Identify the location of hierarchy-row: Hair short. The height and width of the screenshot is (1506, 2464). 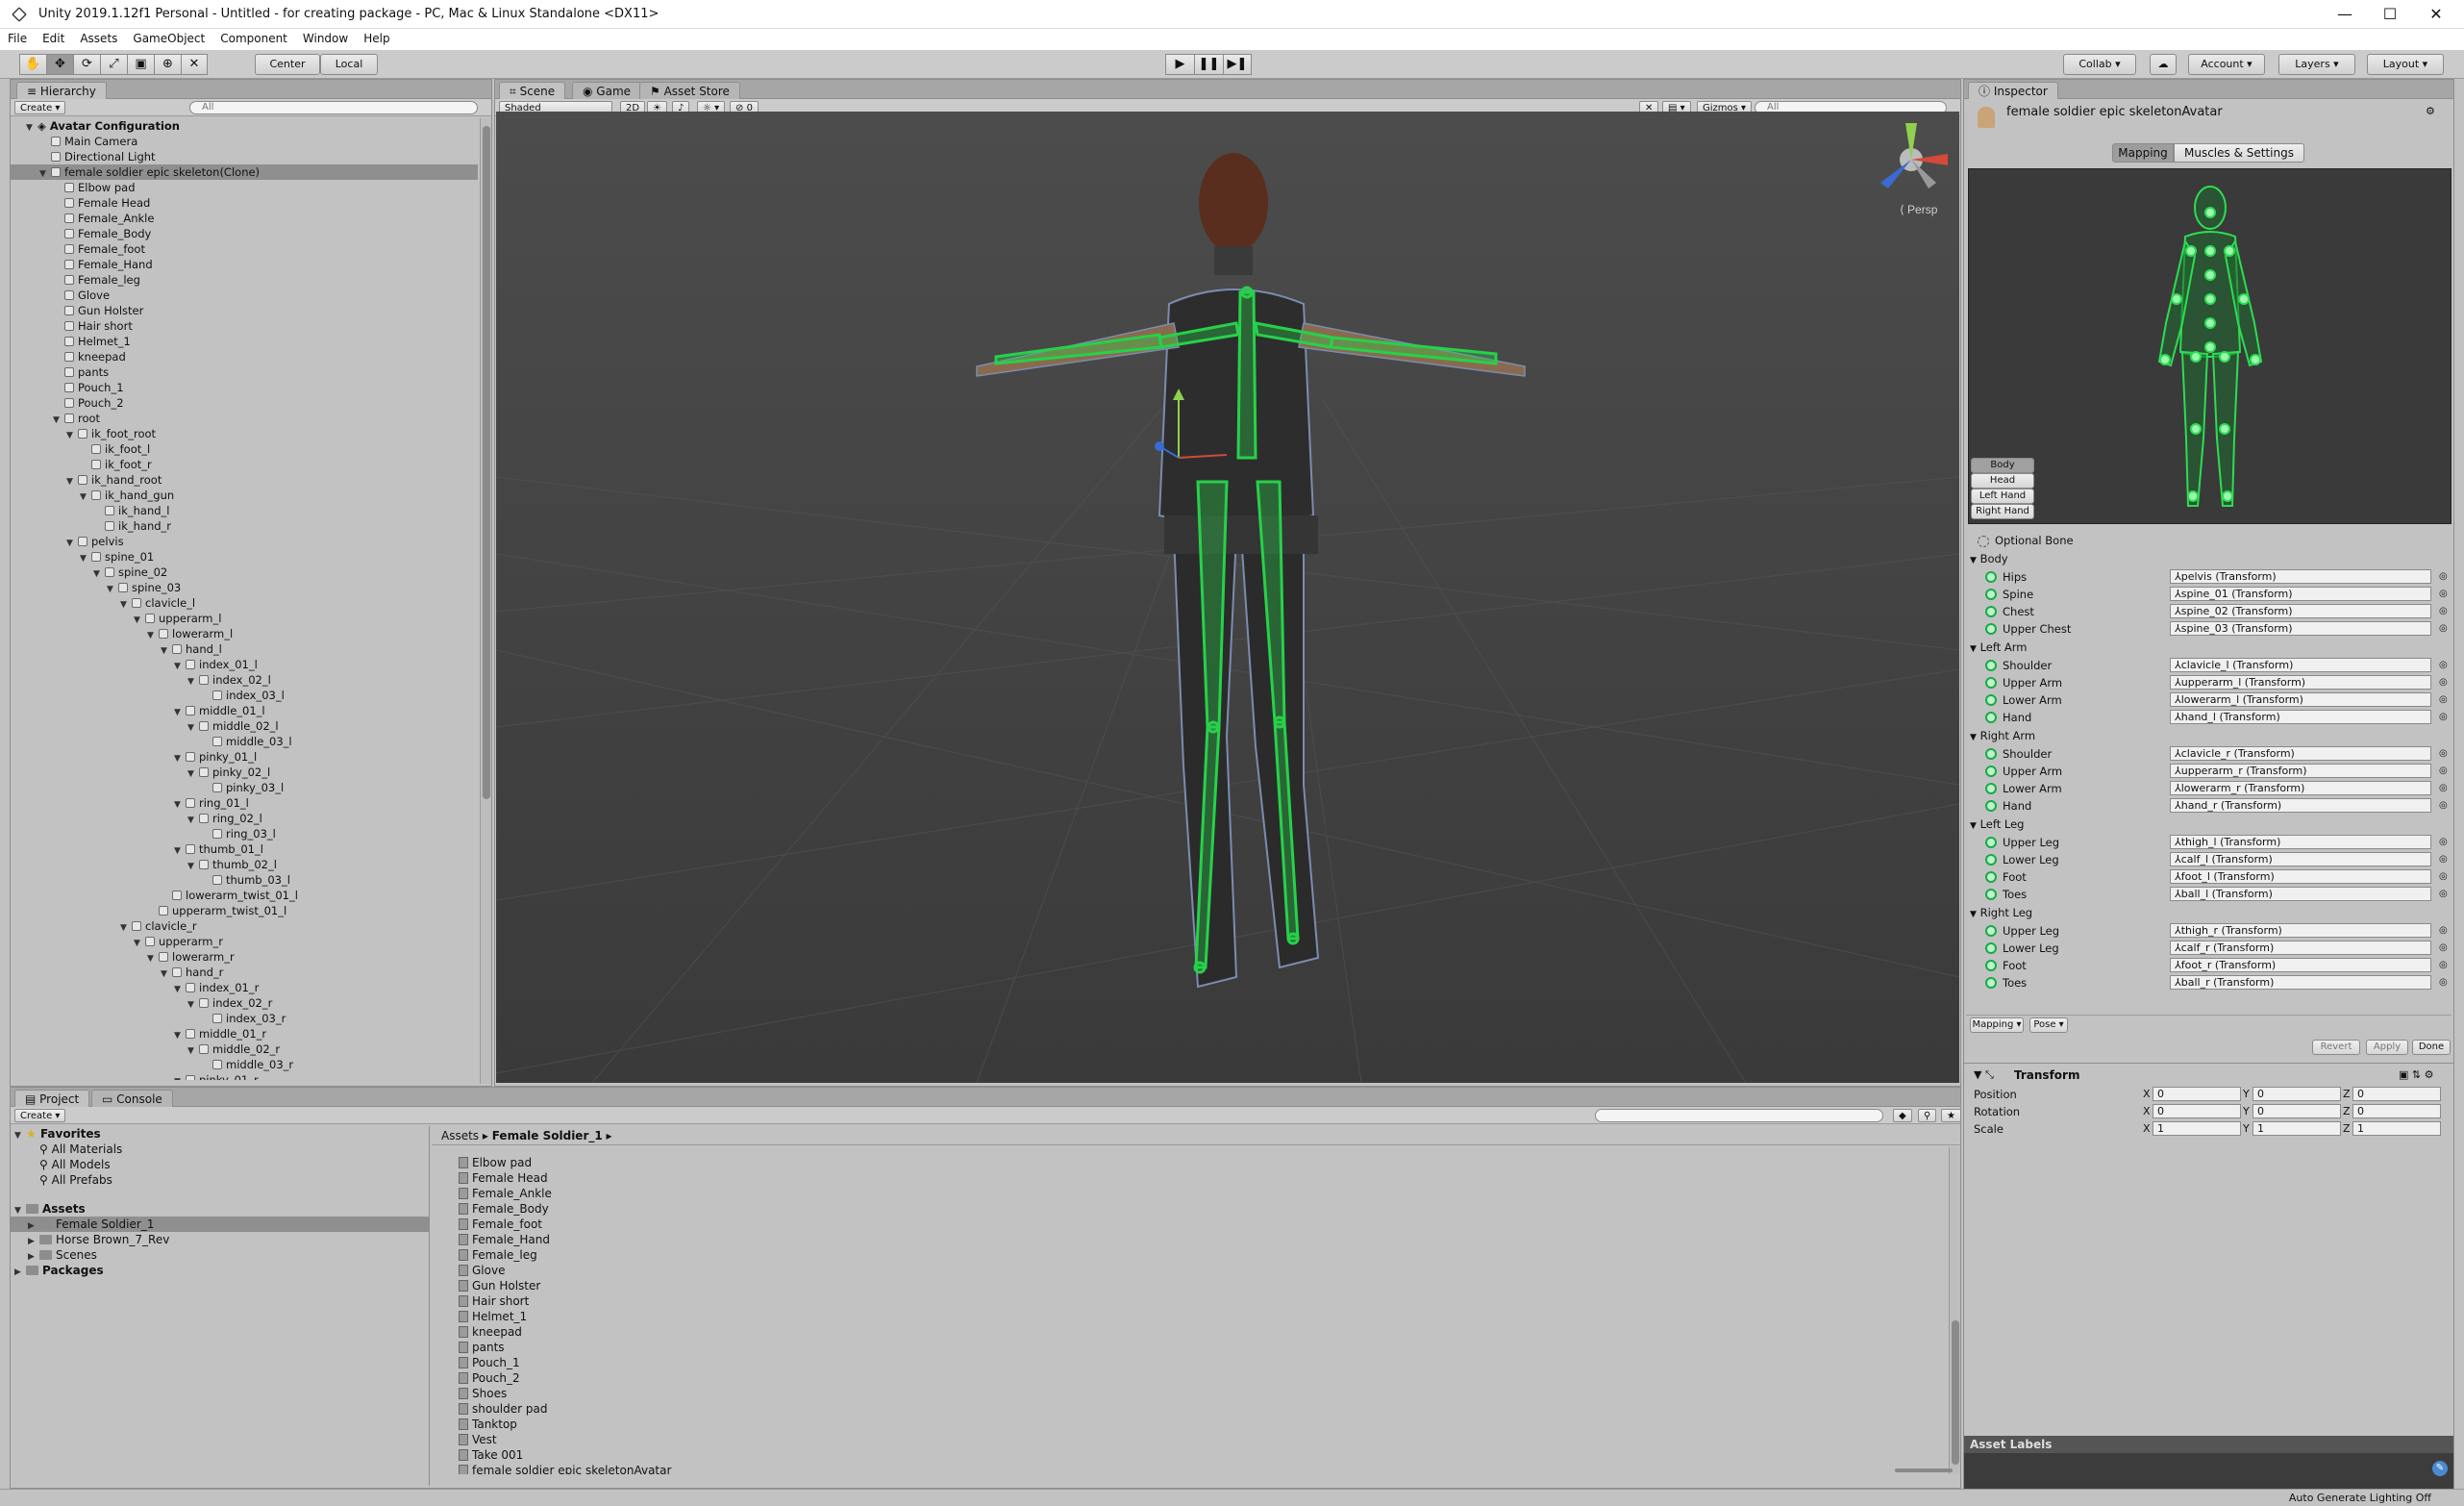
(244, 326).